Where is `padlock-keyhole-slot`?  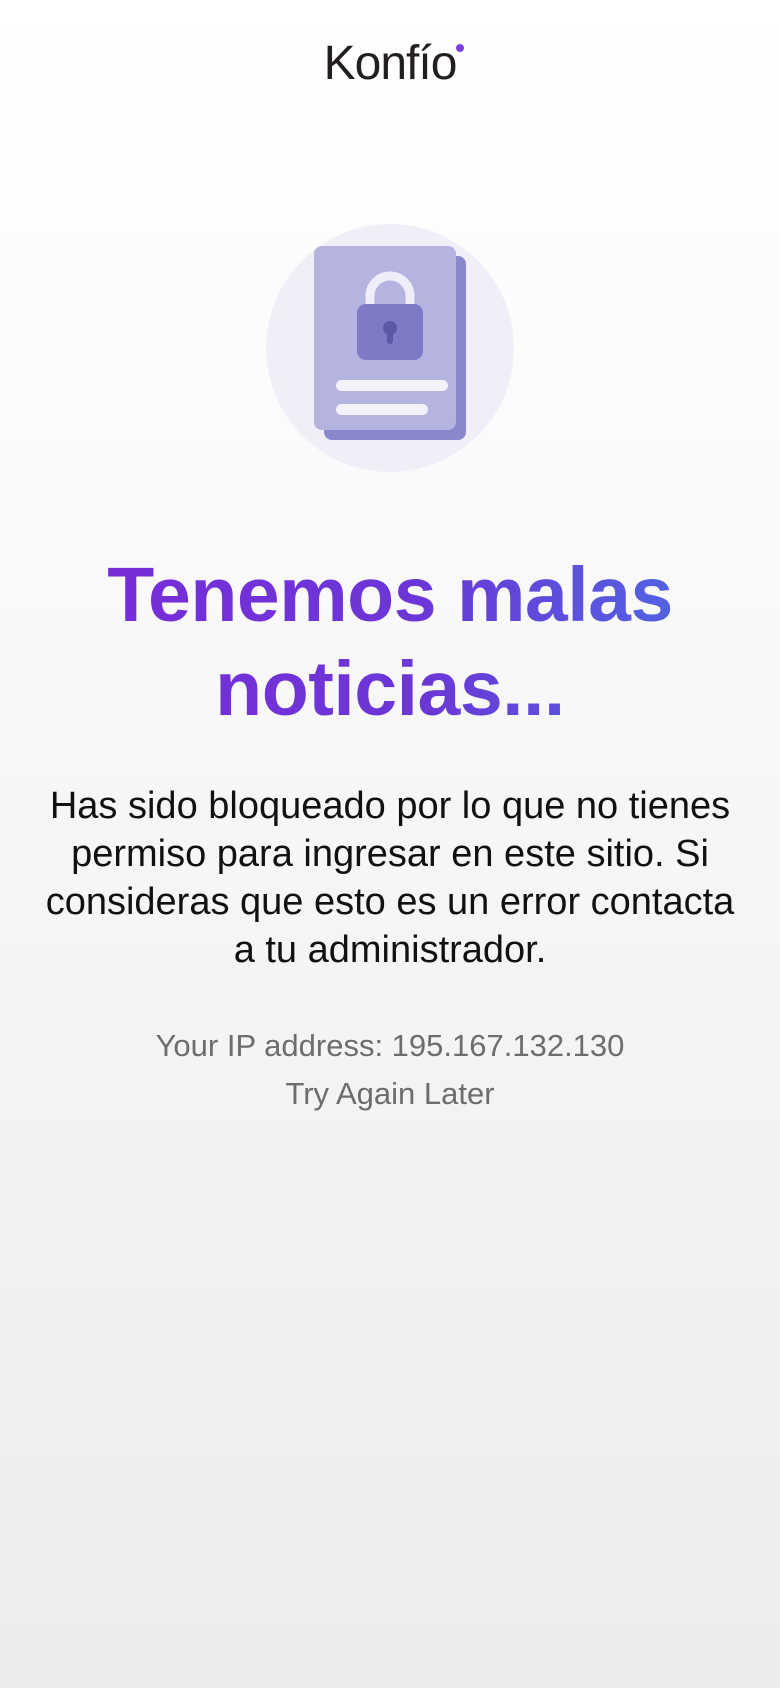
padlock-keyhole-slot is located at coordinates (390, 336).